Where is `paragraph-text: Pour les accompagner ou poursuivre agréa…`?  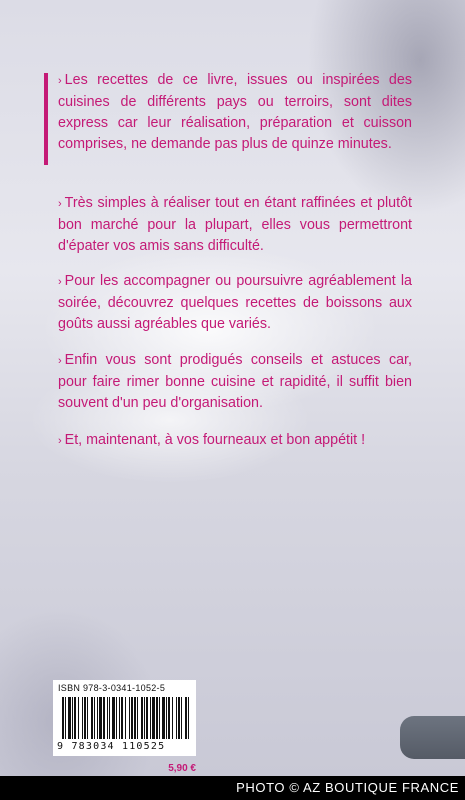
paragraph-text: Pour les accompagner ou poursuivre agréa… is located at coordinates (235, 302).